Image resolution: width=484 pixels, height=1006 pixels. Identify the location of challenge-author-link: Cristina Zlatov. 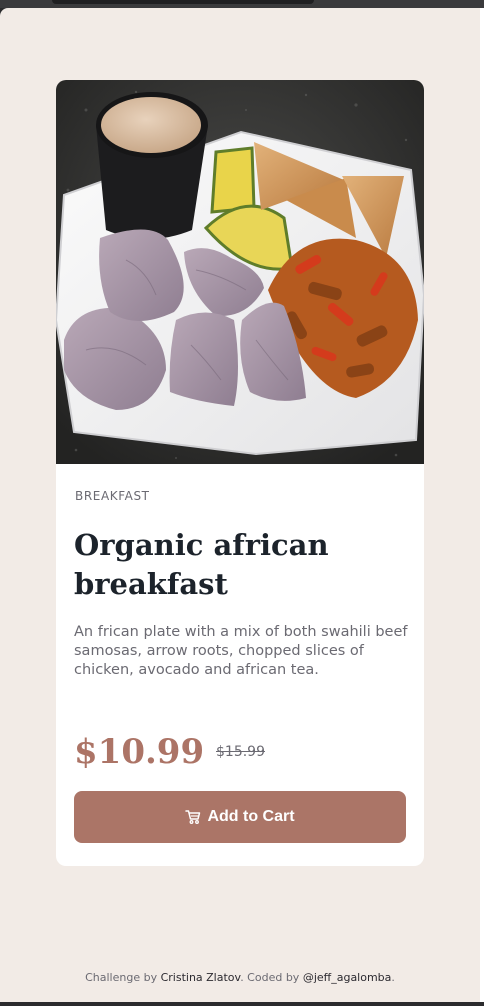
(201, 977).